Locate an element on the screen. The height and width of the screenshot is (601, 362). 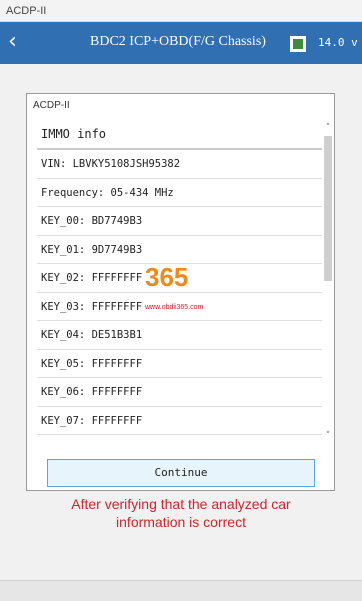
list-item: VIN: LBVKY5108JSH95382 is located at coordinates (179, 164).